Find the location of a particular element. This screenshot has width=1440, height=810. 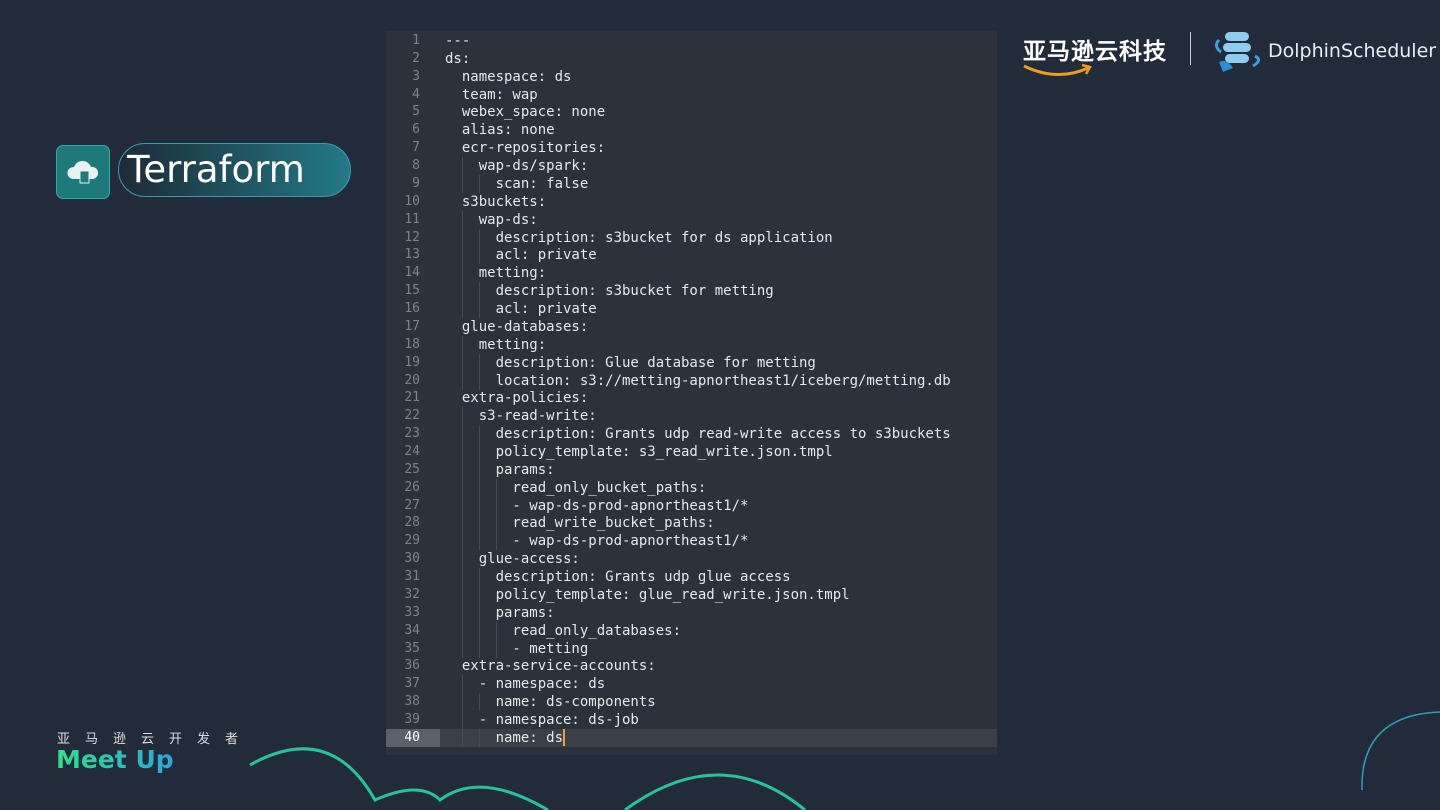

code-text: wap-ds/spark: is located at coordinates (517, 166).